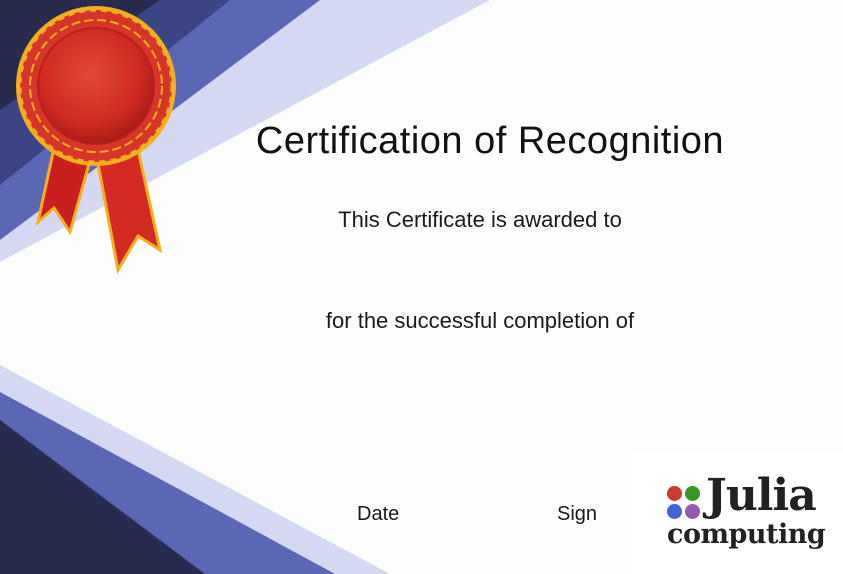 This screenshot has height=574, width=843. I want to click on logo-word-julia: Julia, so click(761, 495).